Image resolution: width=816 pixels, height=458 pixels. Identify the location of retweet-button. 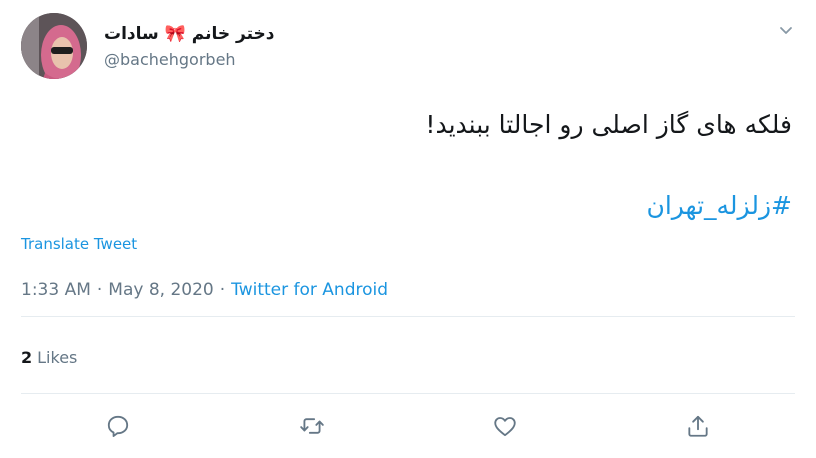
(312, 426).